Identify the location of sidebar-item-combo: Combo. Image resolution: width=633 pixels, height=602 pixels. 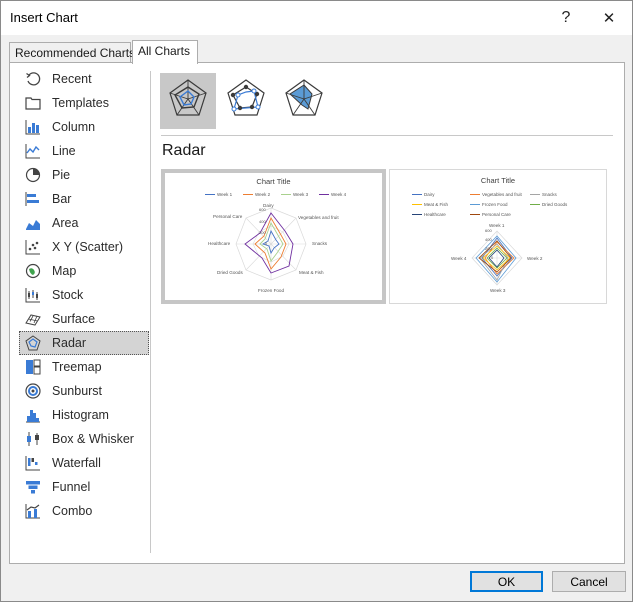
(84, 511).